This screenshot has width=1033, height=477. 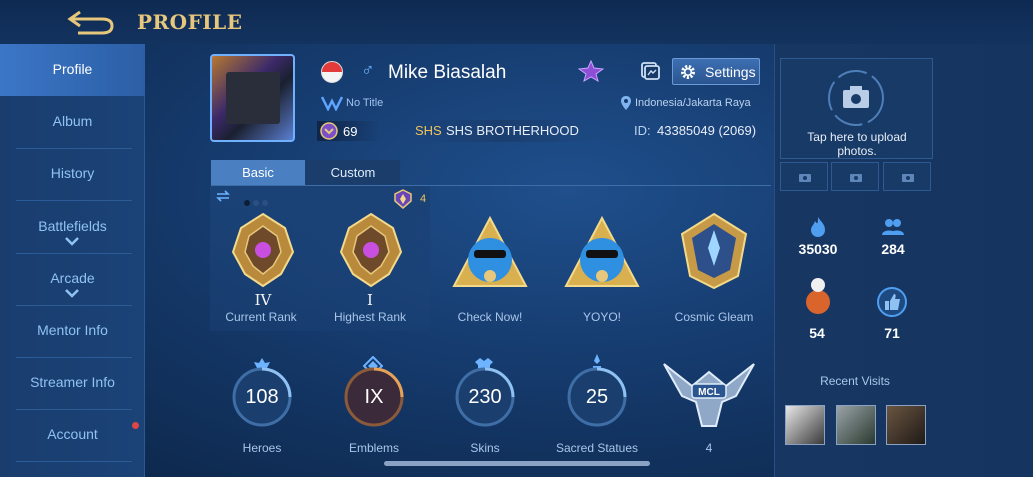 What do you see at coordinates (350, 131) in the screenshot?
I see `player-level: 69` at bounding box center [350, 131].